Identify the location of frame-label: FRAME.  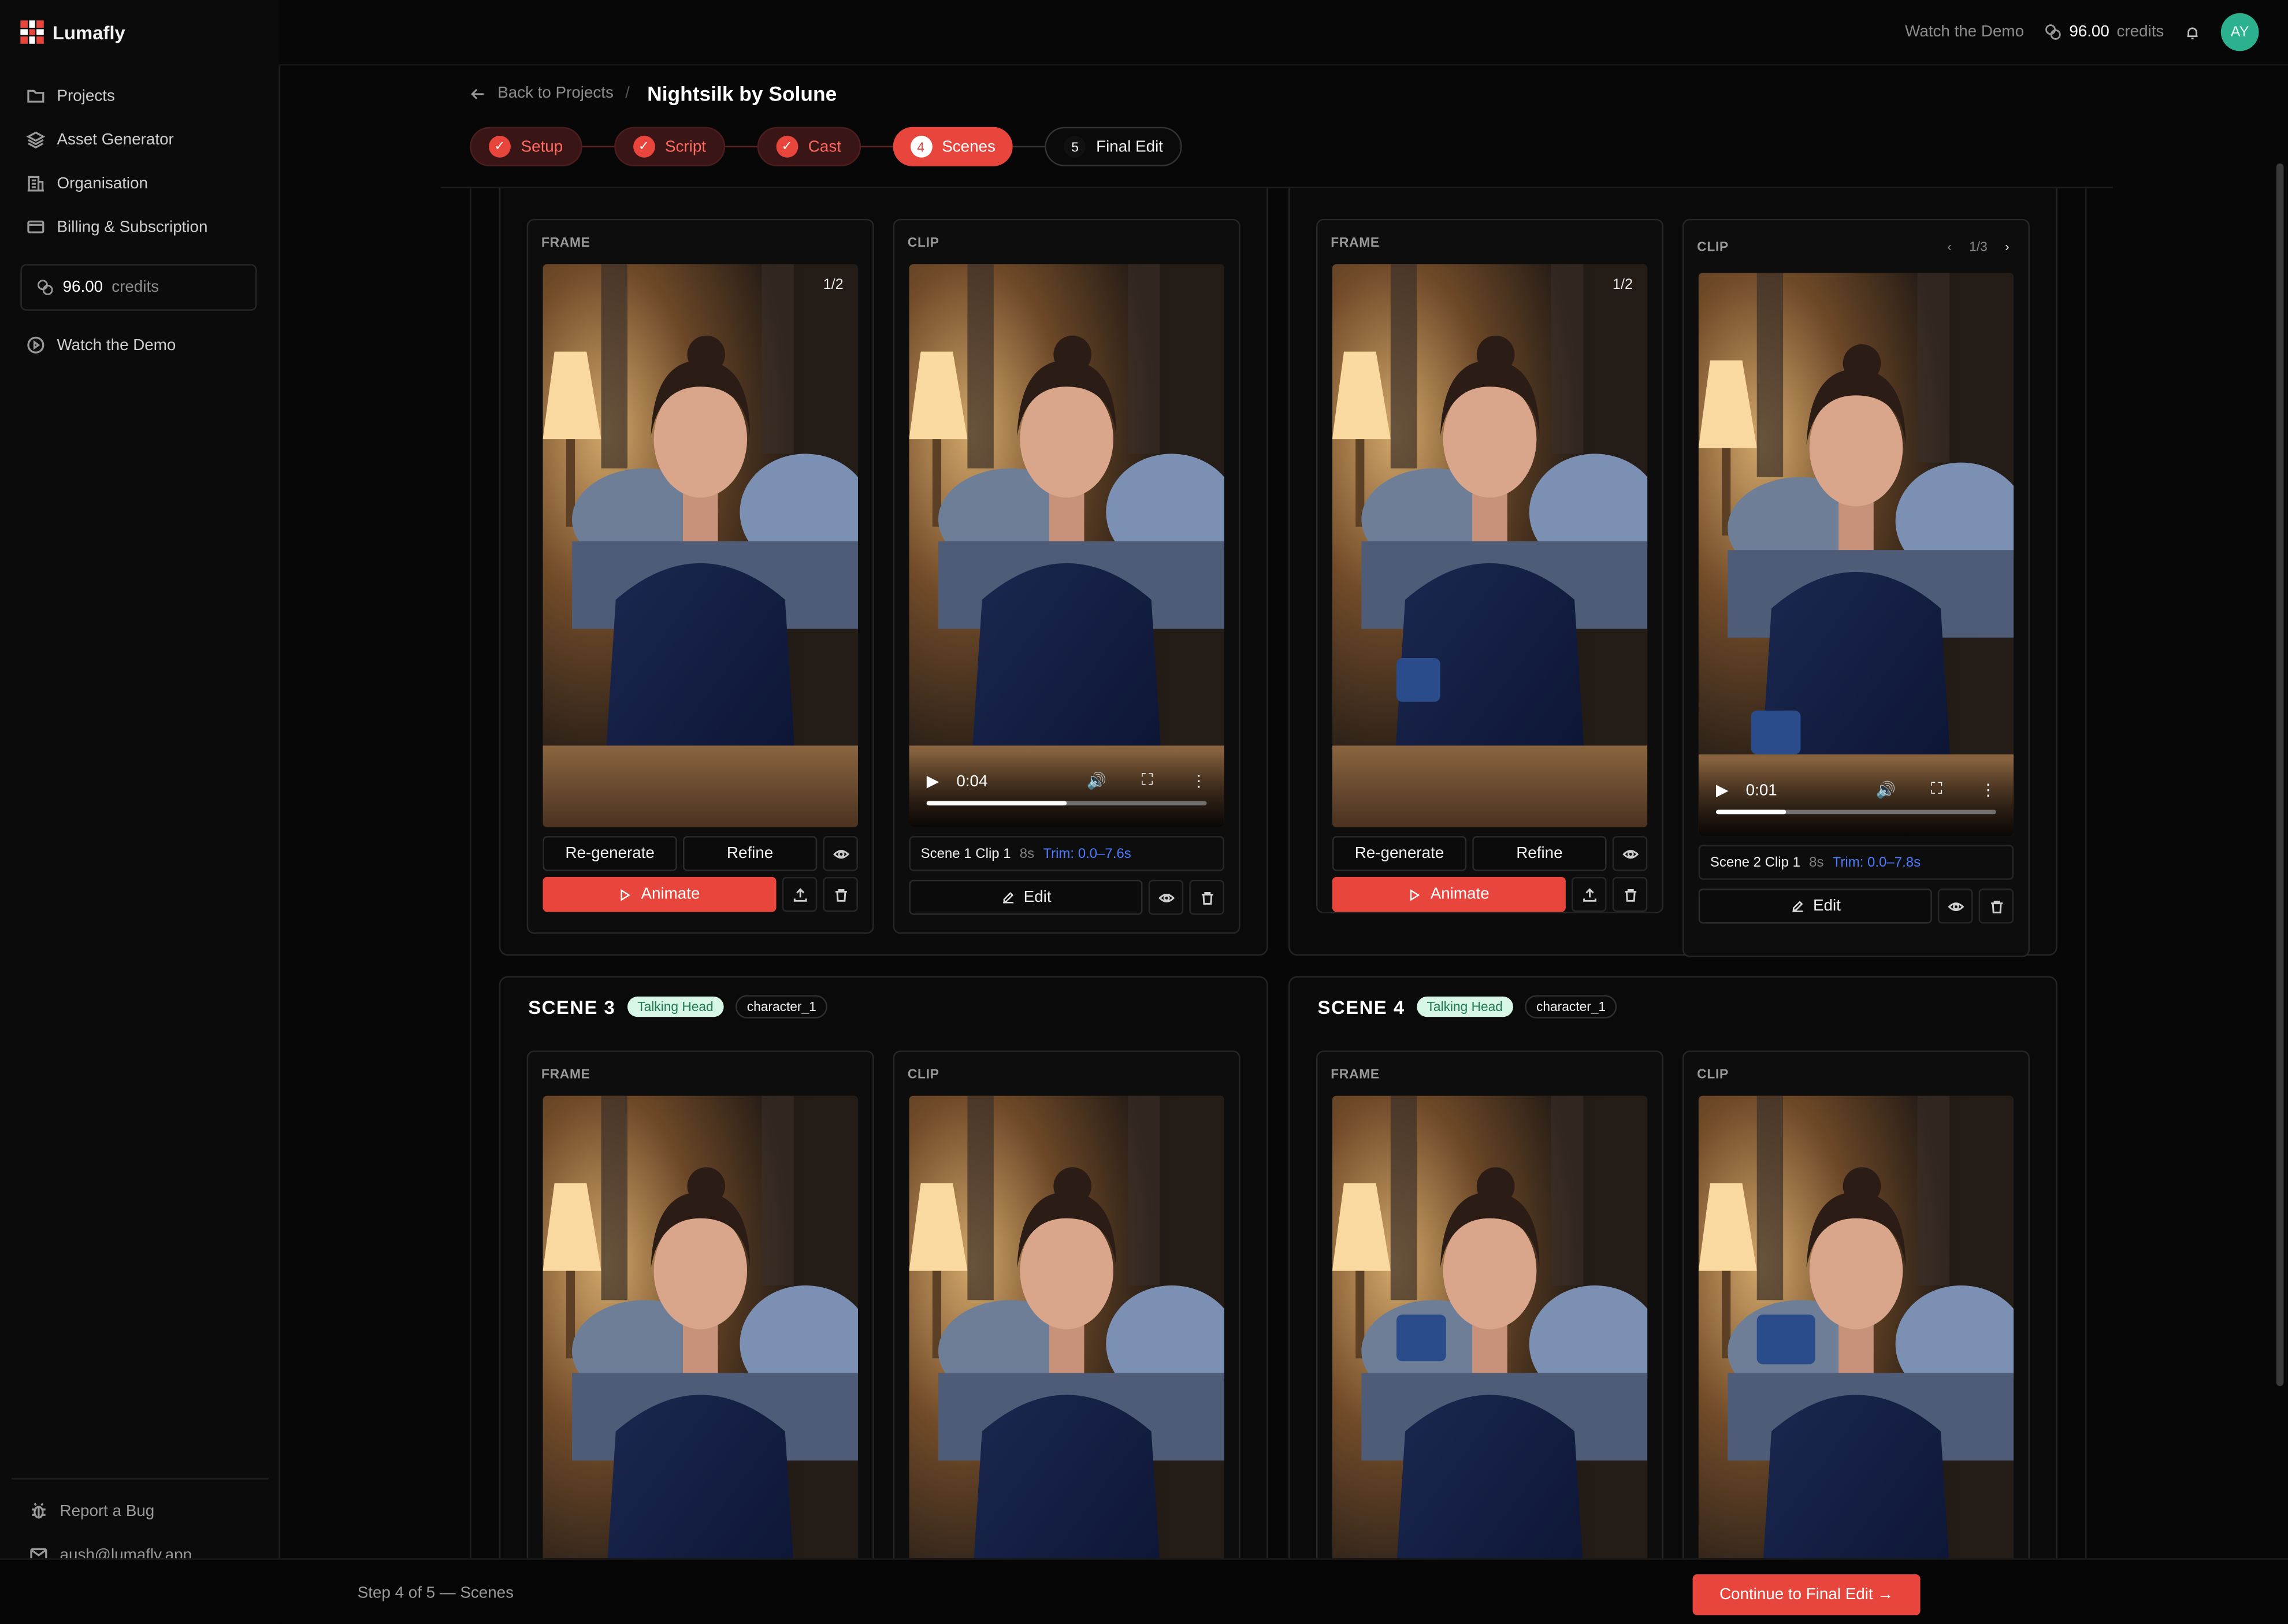
(565, 1074).